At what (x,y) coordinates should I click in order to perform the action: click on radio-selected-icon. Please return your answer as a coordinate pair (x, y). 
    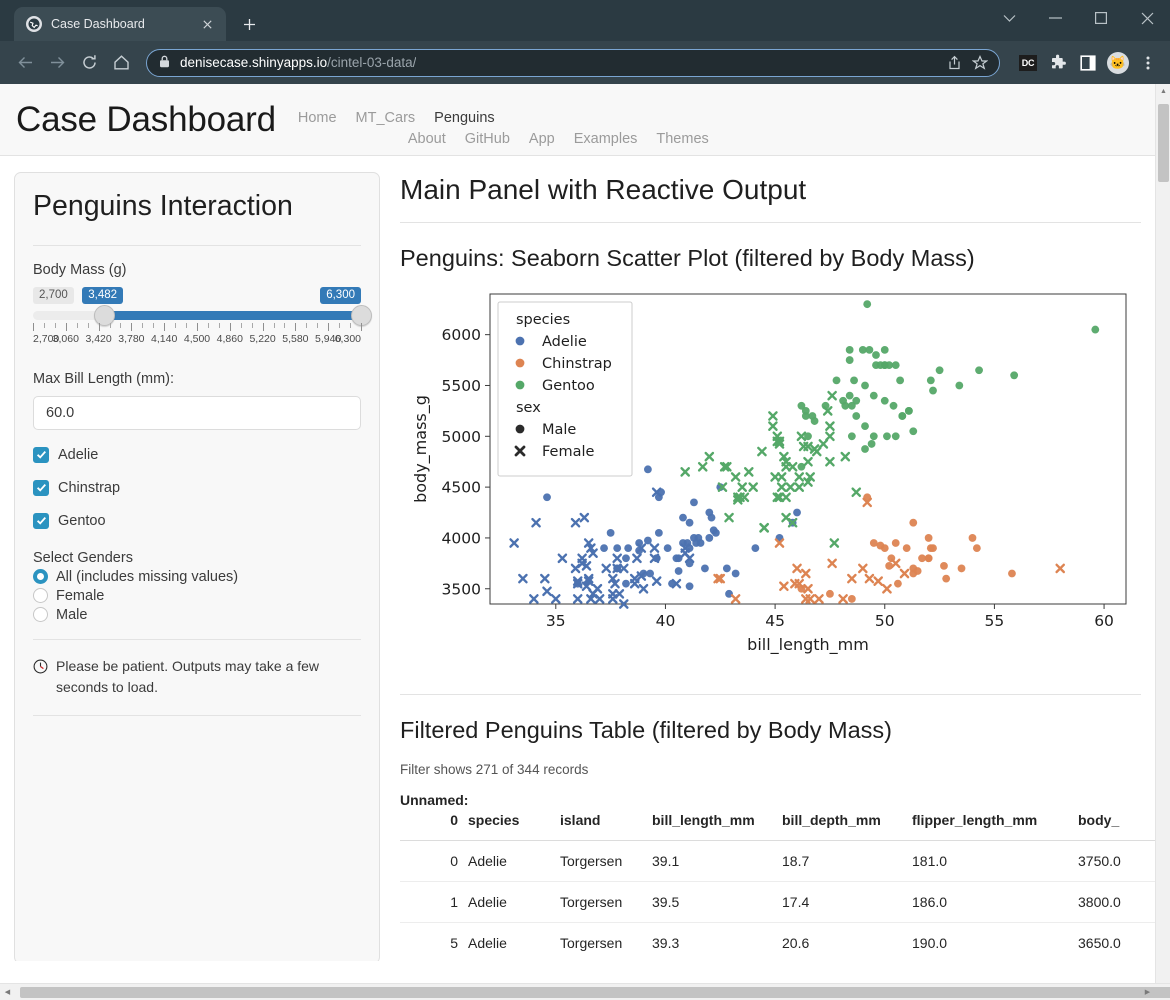
    Looking at the image, I should click on (40, 577).